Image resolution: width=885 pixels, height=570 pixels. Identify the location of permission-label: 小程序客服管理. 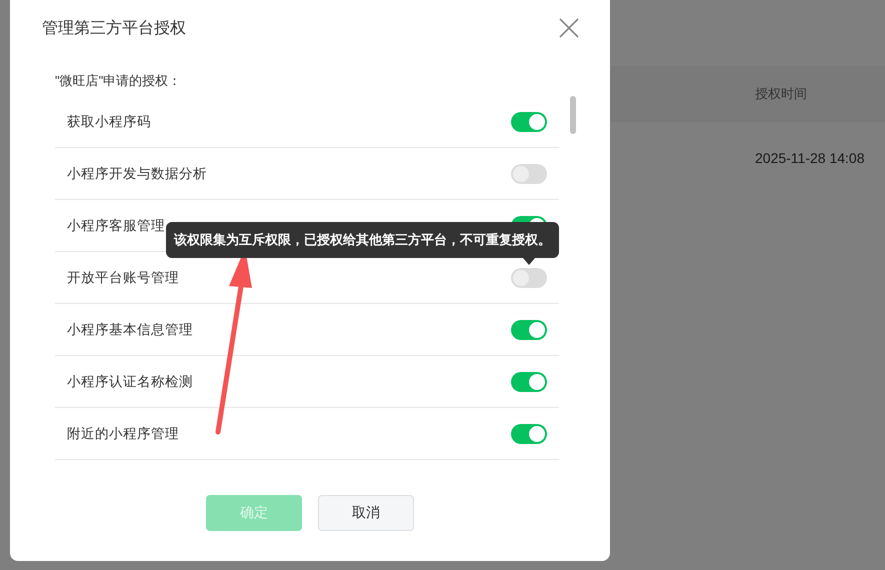
(116, 225).